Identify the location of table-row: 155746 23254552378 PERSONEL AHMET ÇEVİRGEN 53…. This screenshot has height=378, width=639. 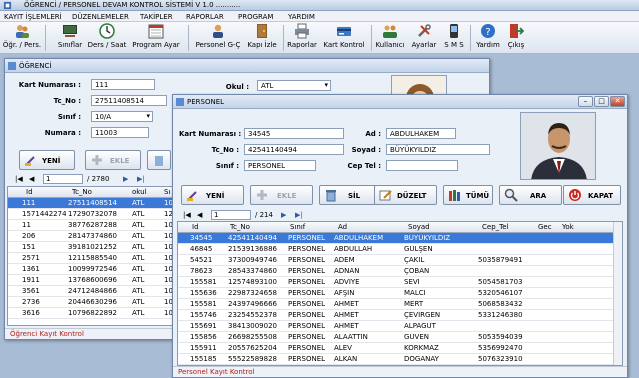
(400, 315).